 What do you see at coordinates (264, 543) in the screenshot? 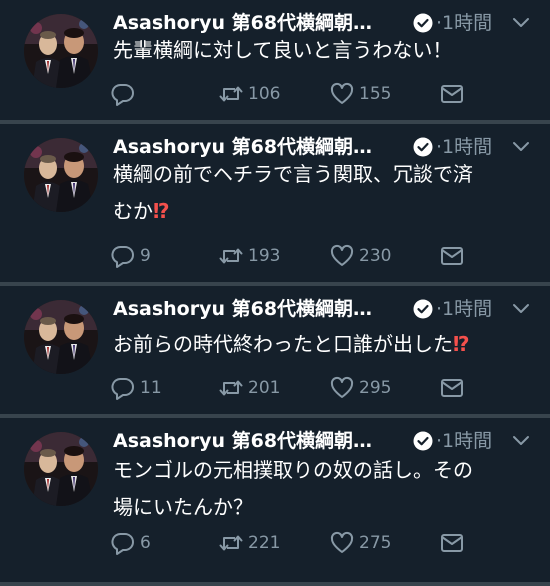
I see `retweet-count: 221` at bounding box center [264, 543].